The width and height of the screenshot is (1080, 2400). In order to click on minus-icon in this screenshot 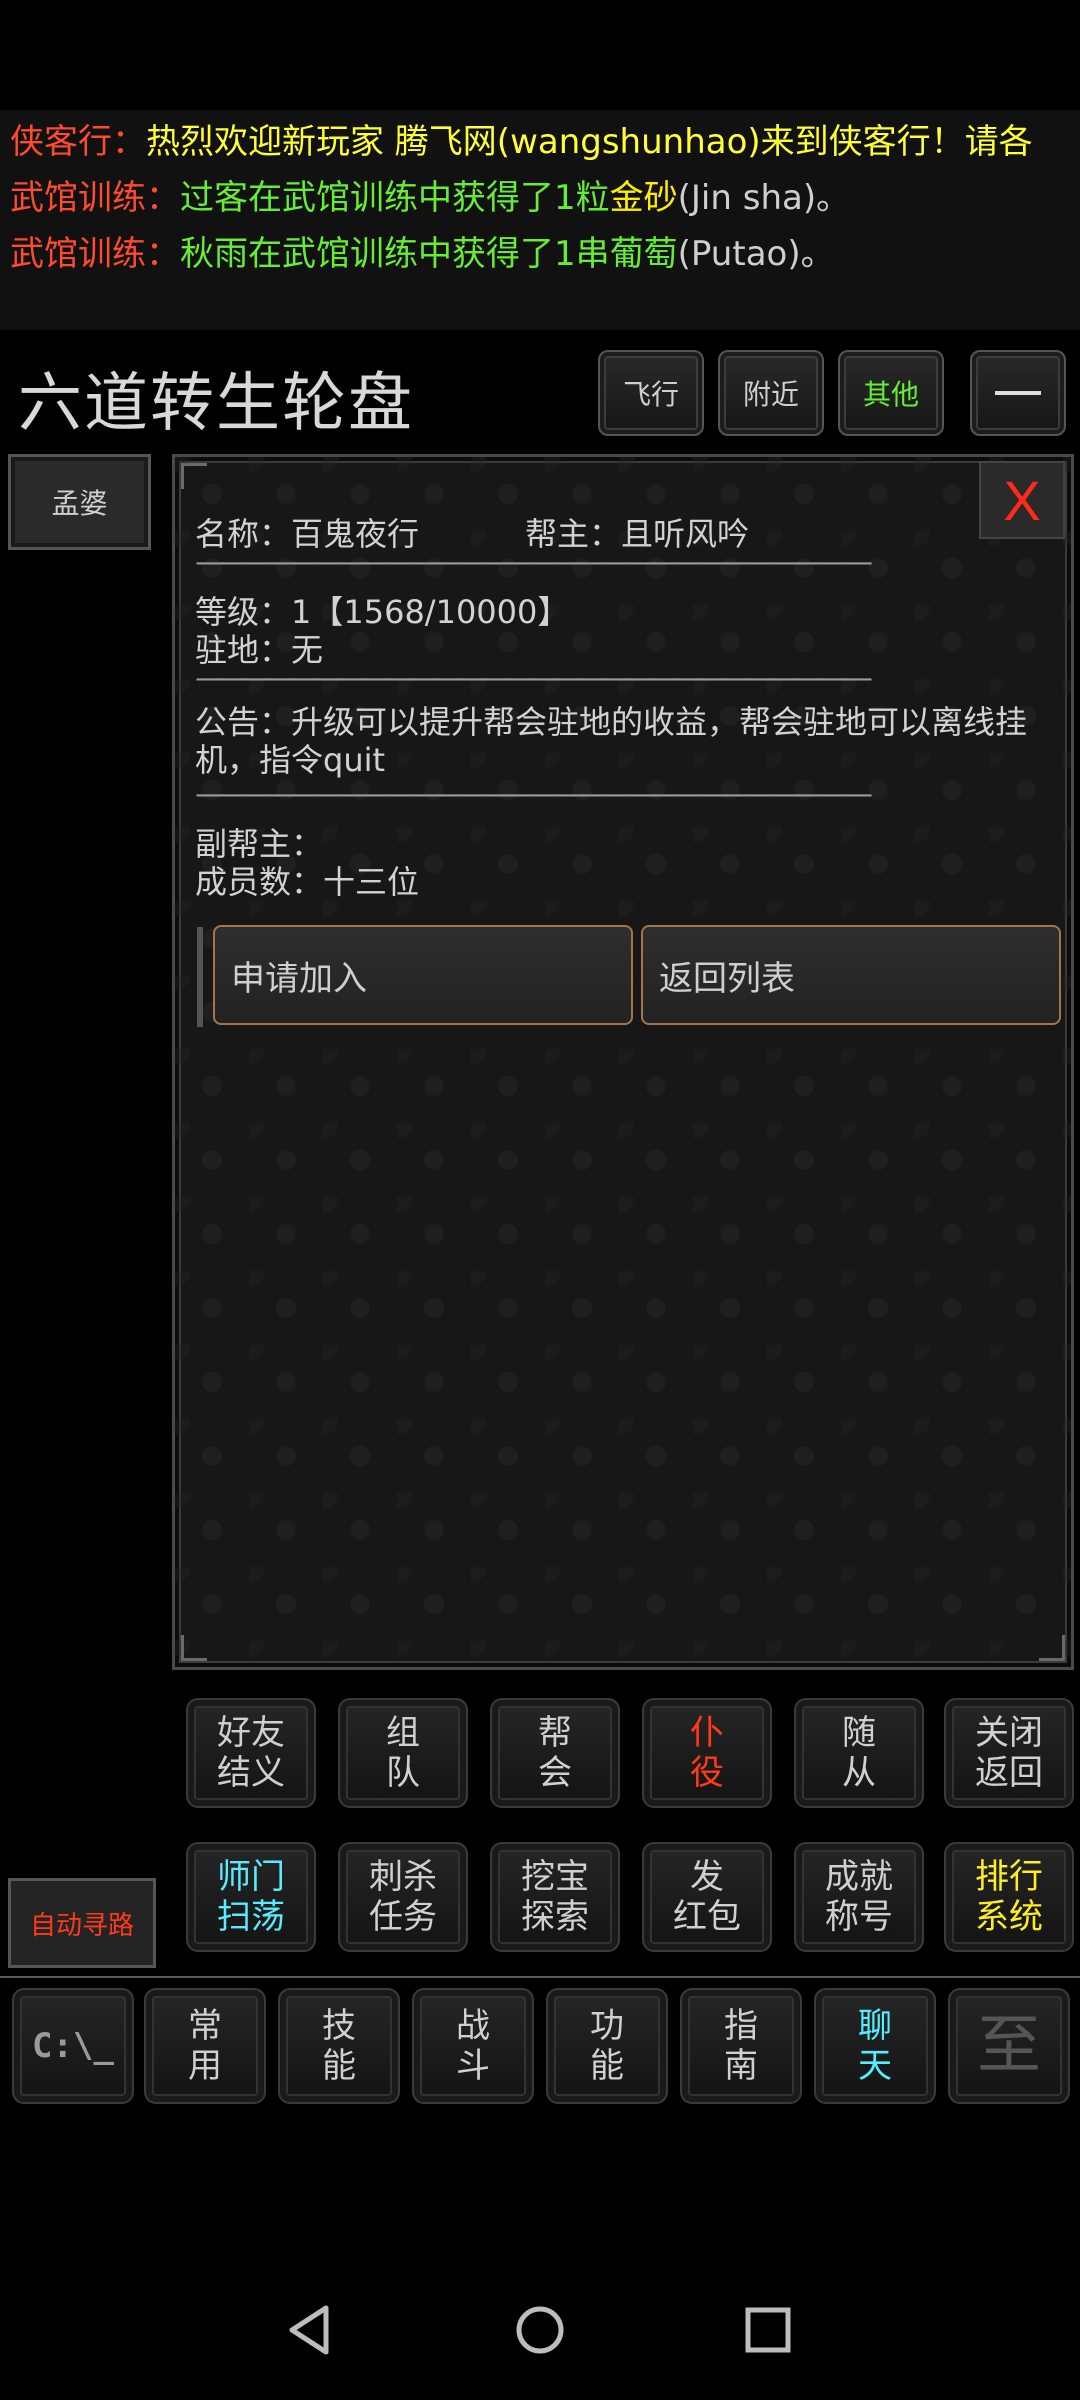, I will do `click(1018, 393)`.